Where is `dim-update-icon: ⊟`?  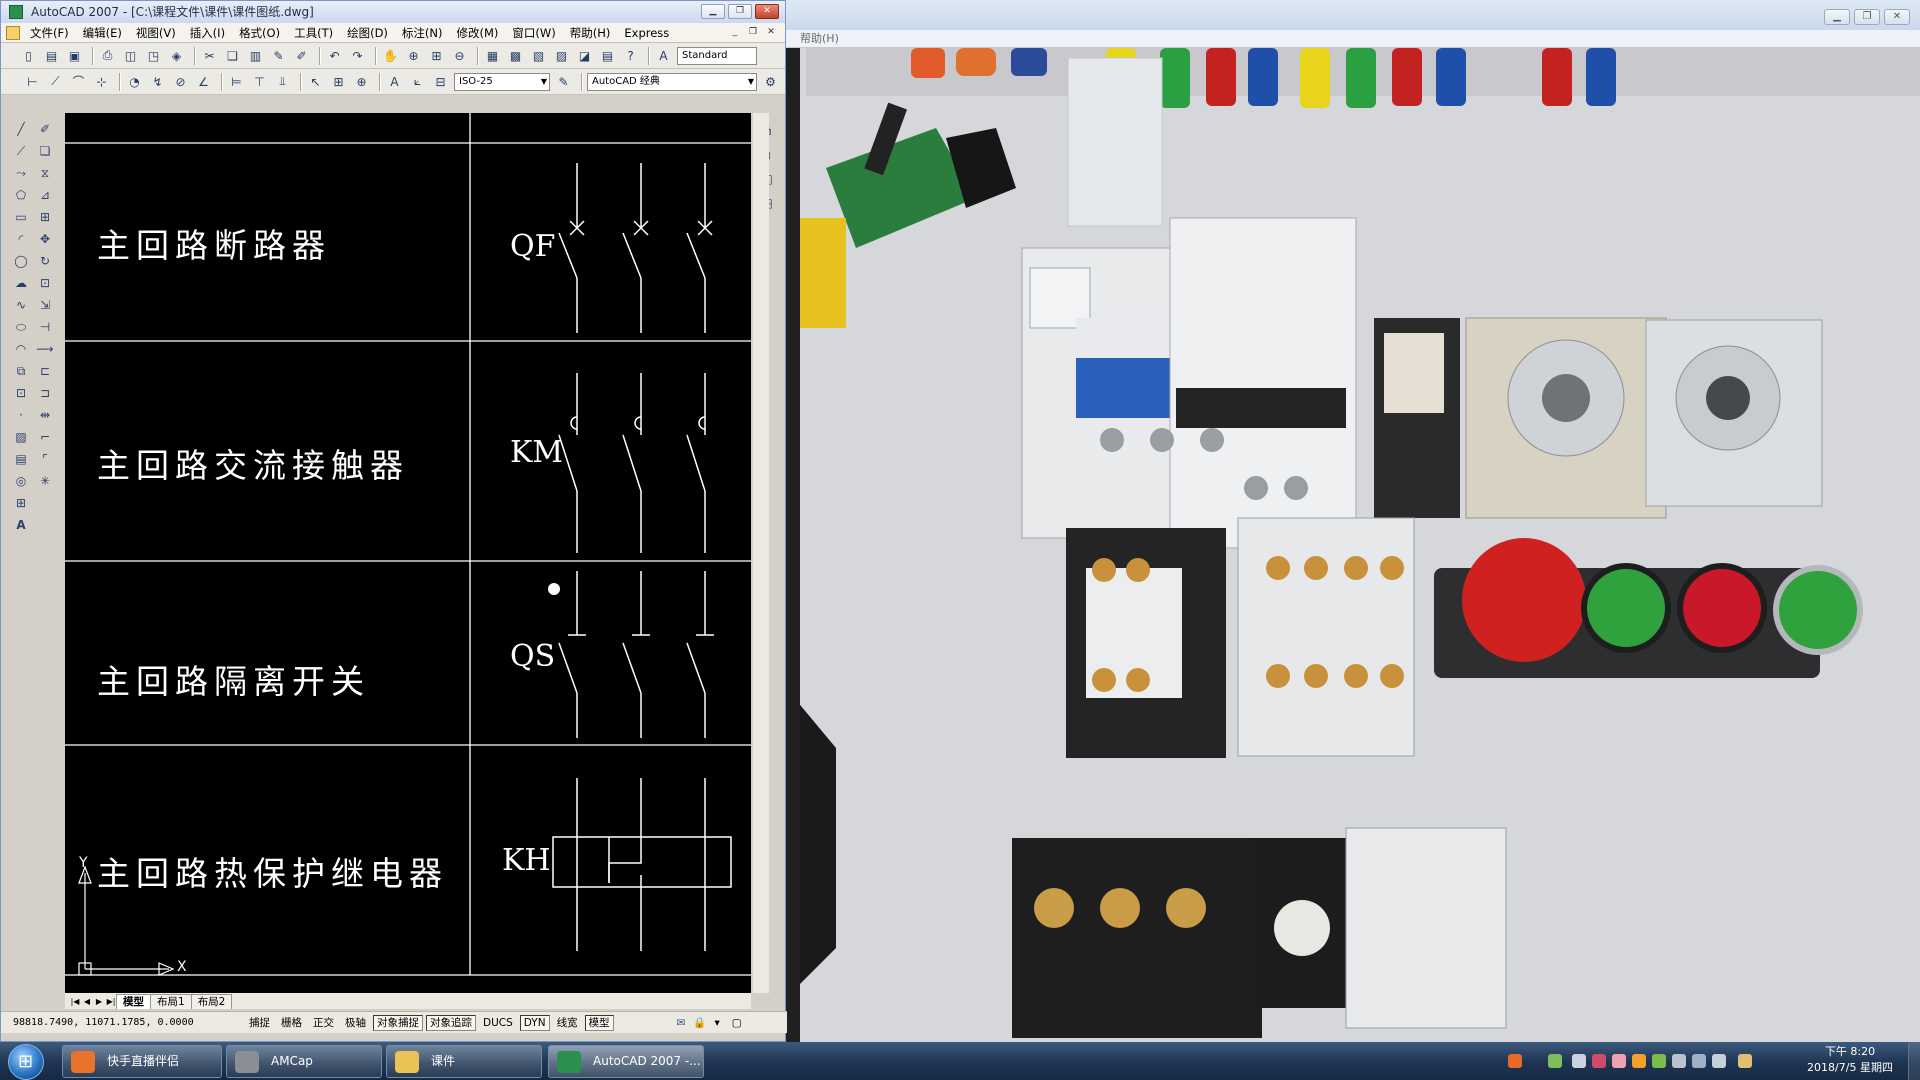 dim-update-icon: ⊟ is located at coordinates (440, 81).